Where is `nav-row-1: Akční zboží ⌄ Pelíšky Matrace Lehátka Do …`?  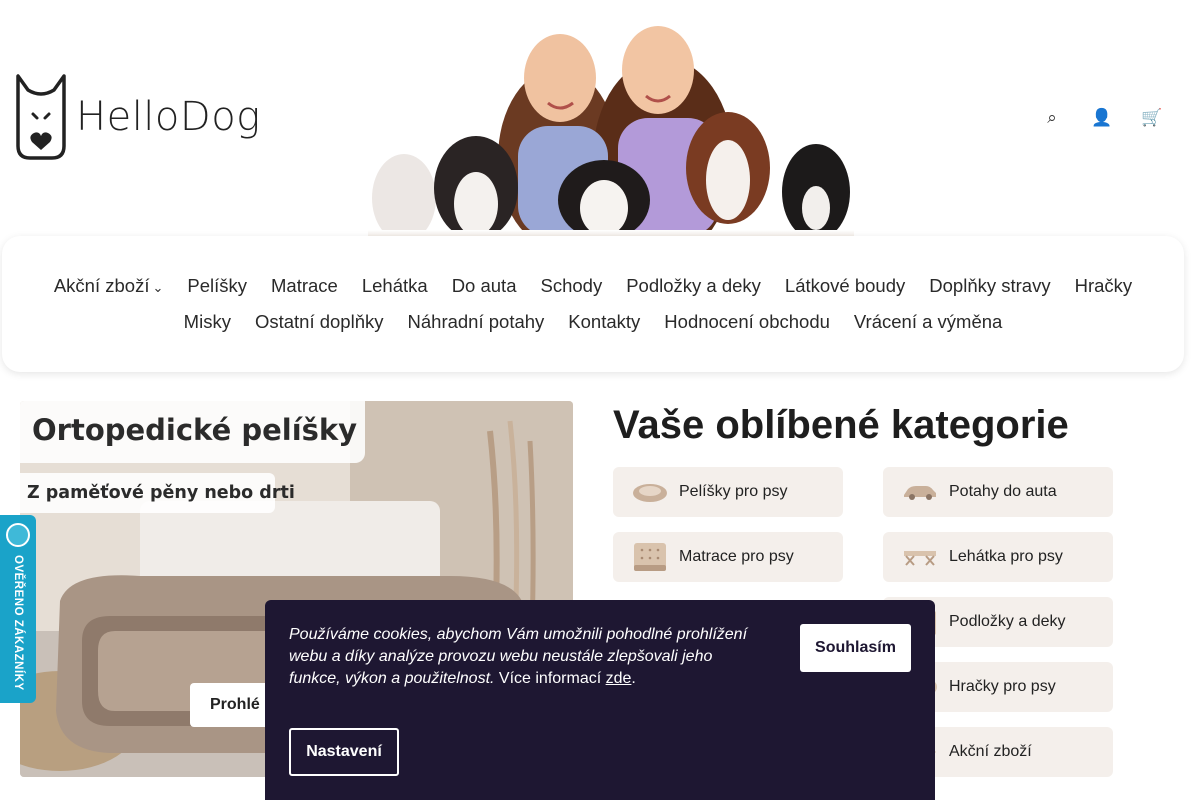 nav-row-1: Akční zboží ⌄ Pelíšky Matrace Lehátka Do … is located at coordinates (593, 286).